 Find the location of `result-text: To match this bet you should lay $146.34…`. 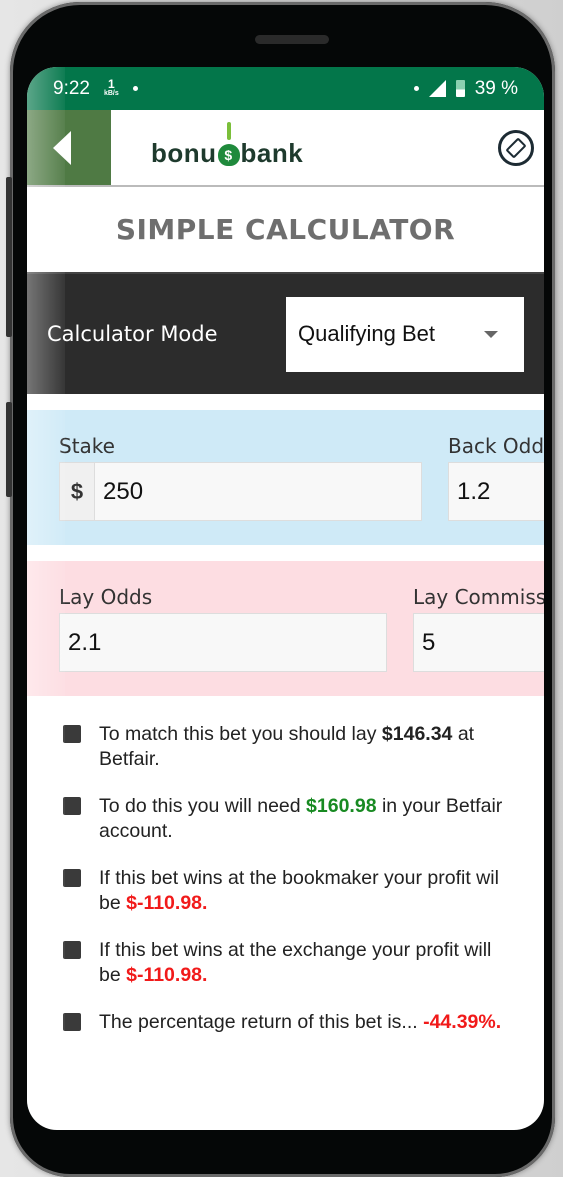

result-text: To match this bet you should lay $146.34… is located at coordinates (301, 747).